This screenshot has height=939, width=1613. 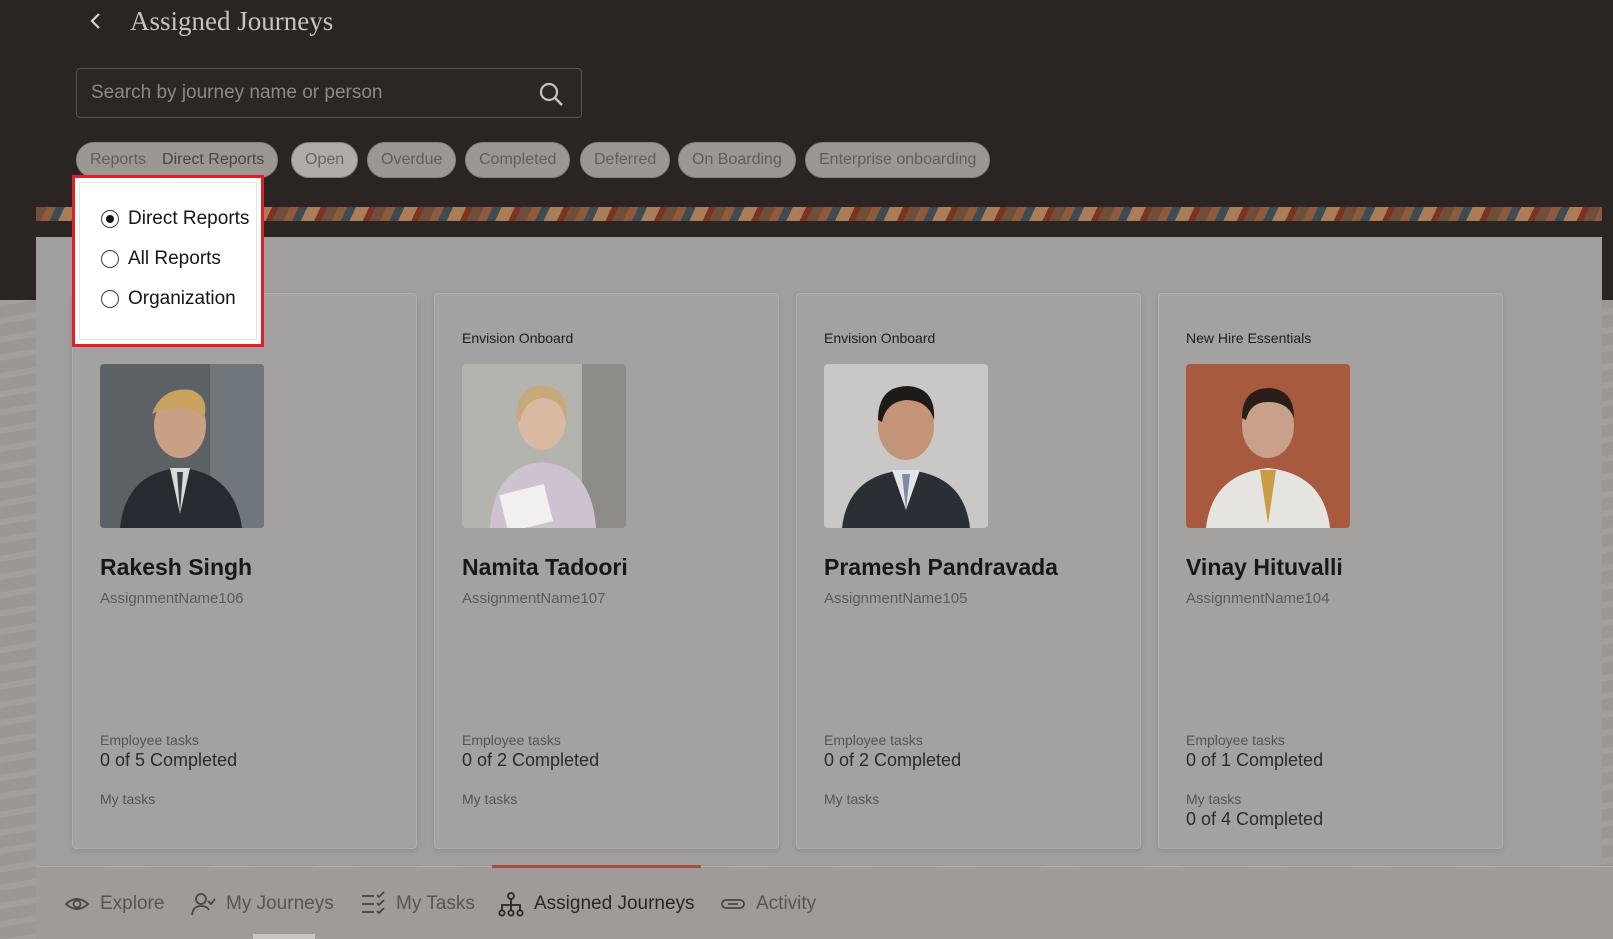 What do you see at coordinates (232, 21) in the screenshot?
I see `page-title: Assigned Journeys` at bounding box center [232, 21].